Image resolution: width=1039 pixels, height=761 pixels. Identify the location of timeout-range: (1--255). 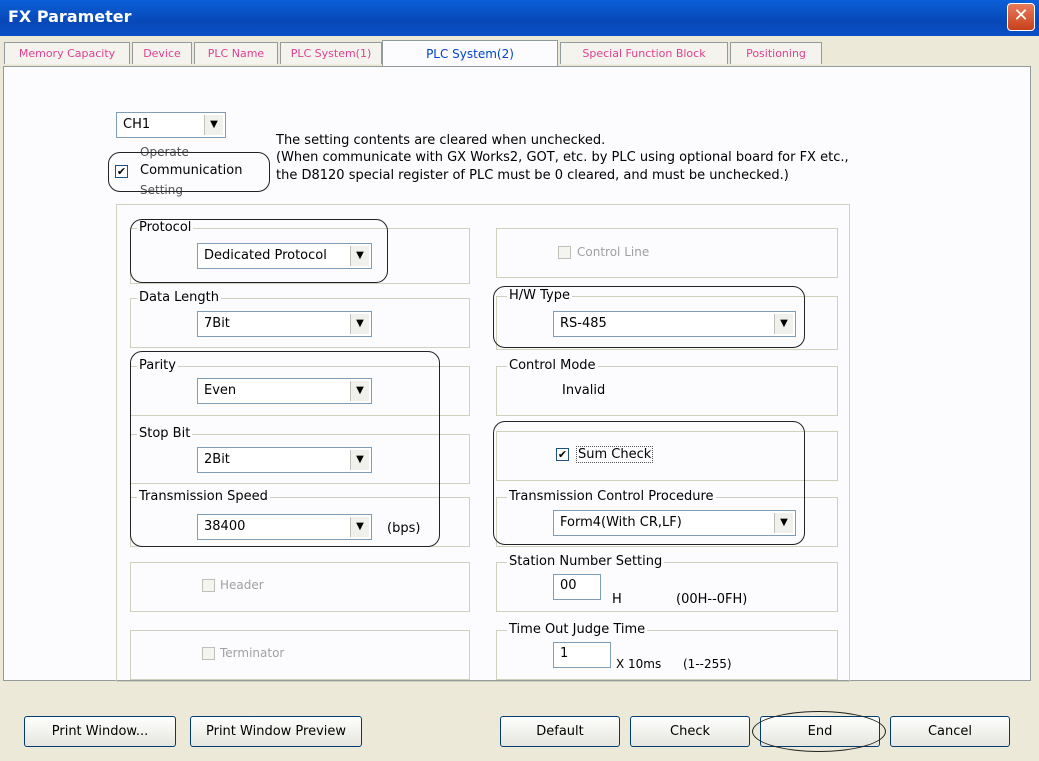
(707, 664).